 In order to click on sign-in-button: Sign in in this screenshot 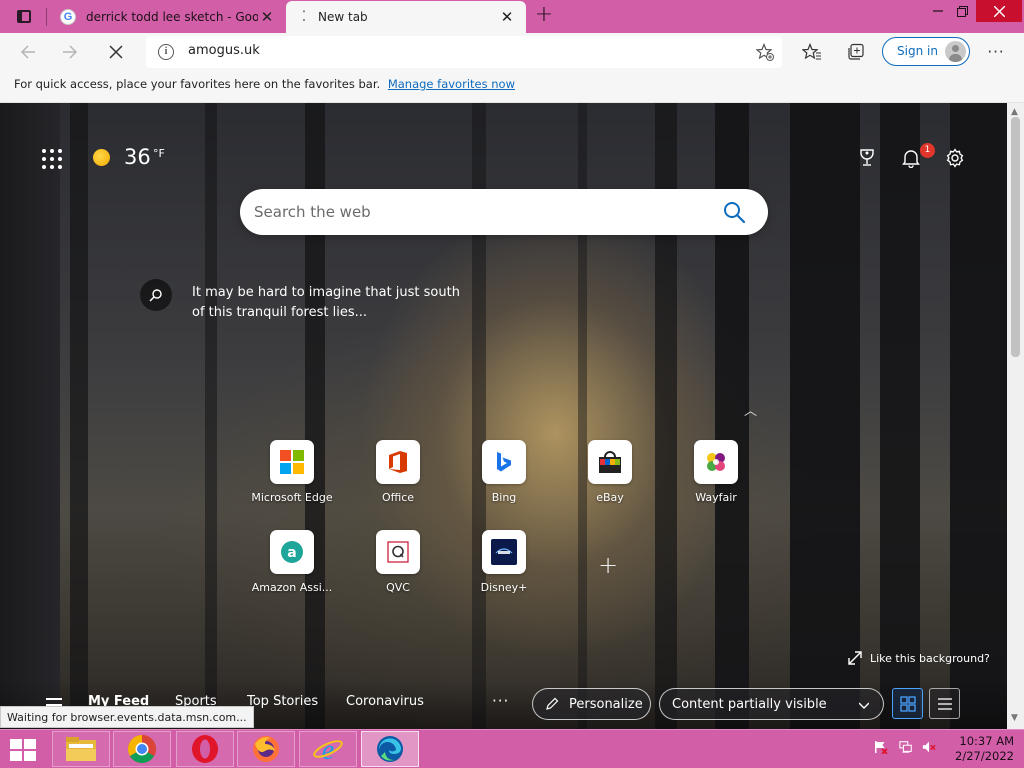, I will do `click(926, 51)`.